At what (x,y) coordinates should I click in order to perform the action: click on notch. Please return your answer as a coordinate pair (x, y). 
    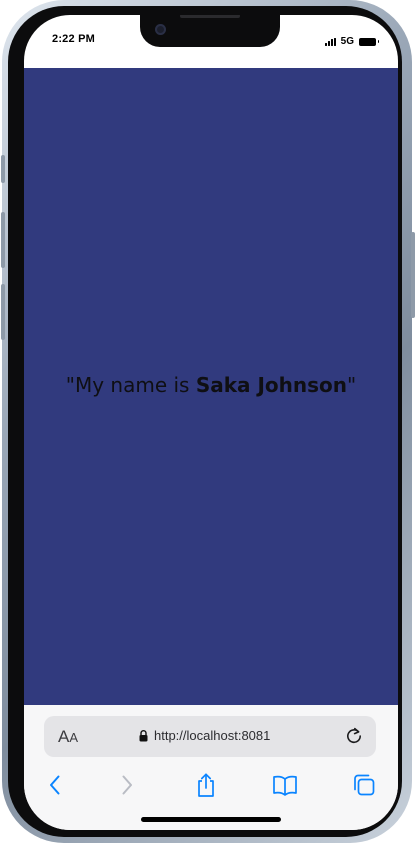
    Looking at the image, I should click on (210, 31).